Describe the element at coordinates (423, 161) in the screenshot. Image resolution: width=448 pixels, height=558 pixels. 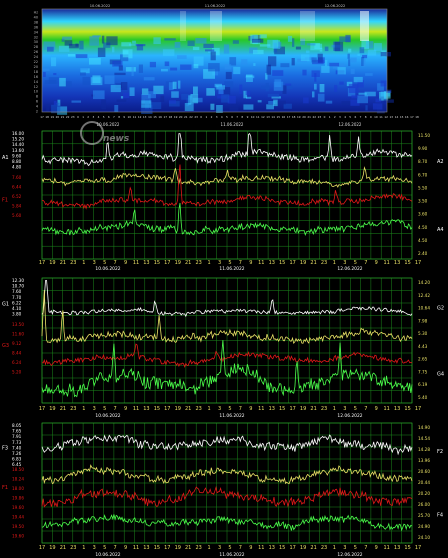
I see `right-tick-label: 8.70` at that location.